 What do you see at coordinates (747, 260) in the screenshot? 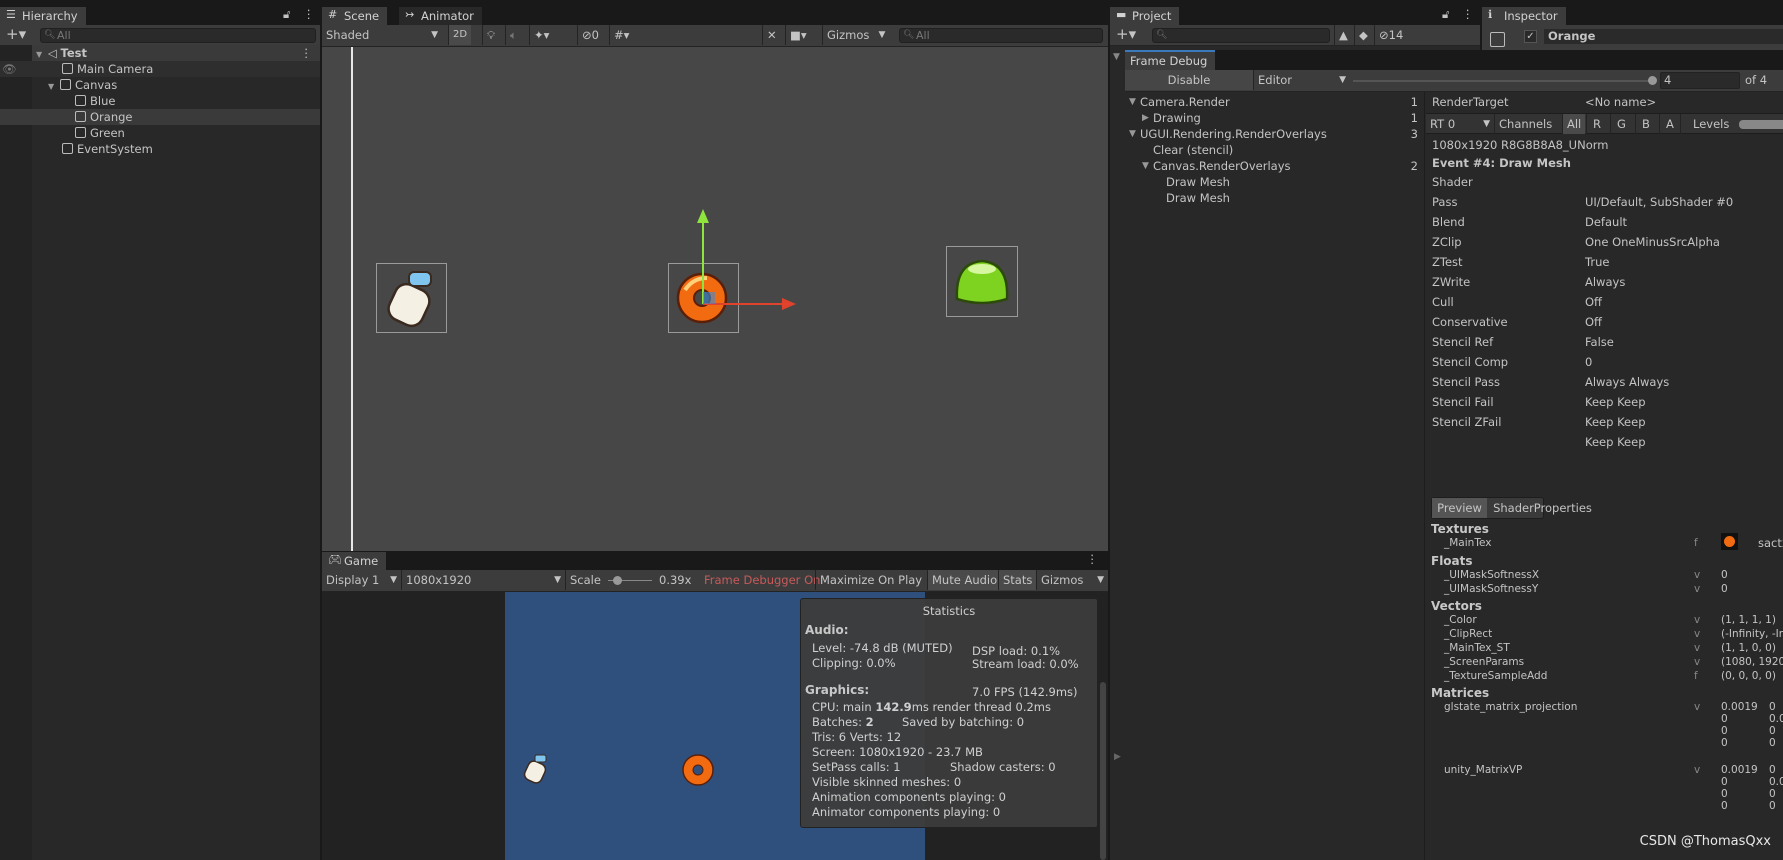
I see `move-gizmo` at bounding box center [747, 260].